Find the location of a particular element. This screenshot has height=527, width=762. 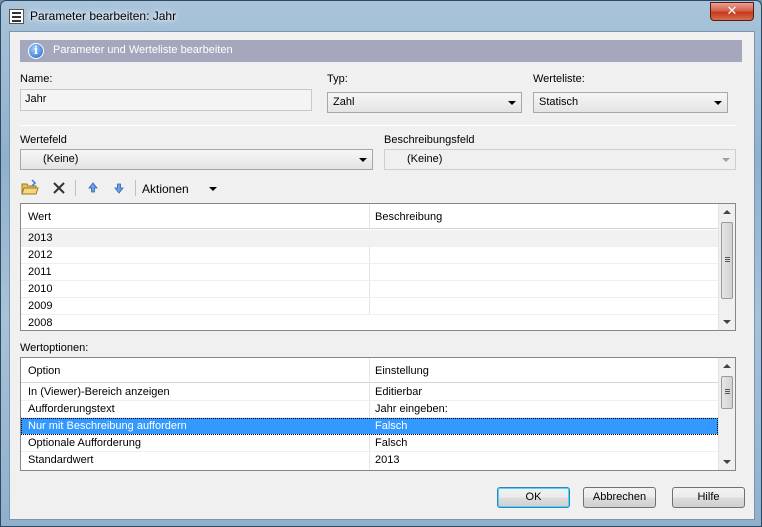

delete-icon is located at coordinates (59, 188).